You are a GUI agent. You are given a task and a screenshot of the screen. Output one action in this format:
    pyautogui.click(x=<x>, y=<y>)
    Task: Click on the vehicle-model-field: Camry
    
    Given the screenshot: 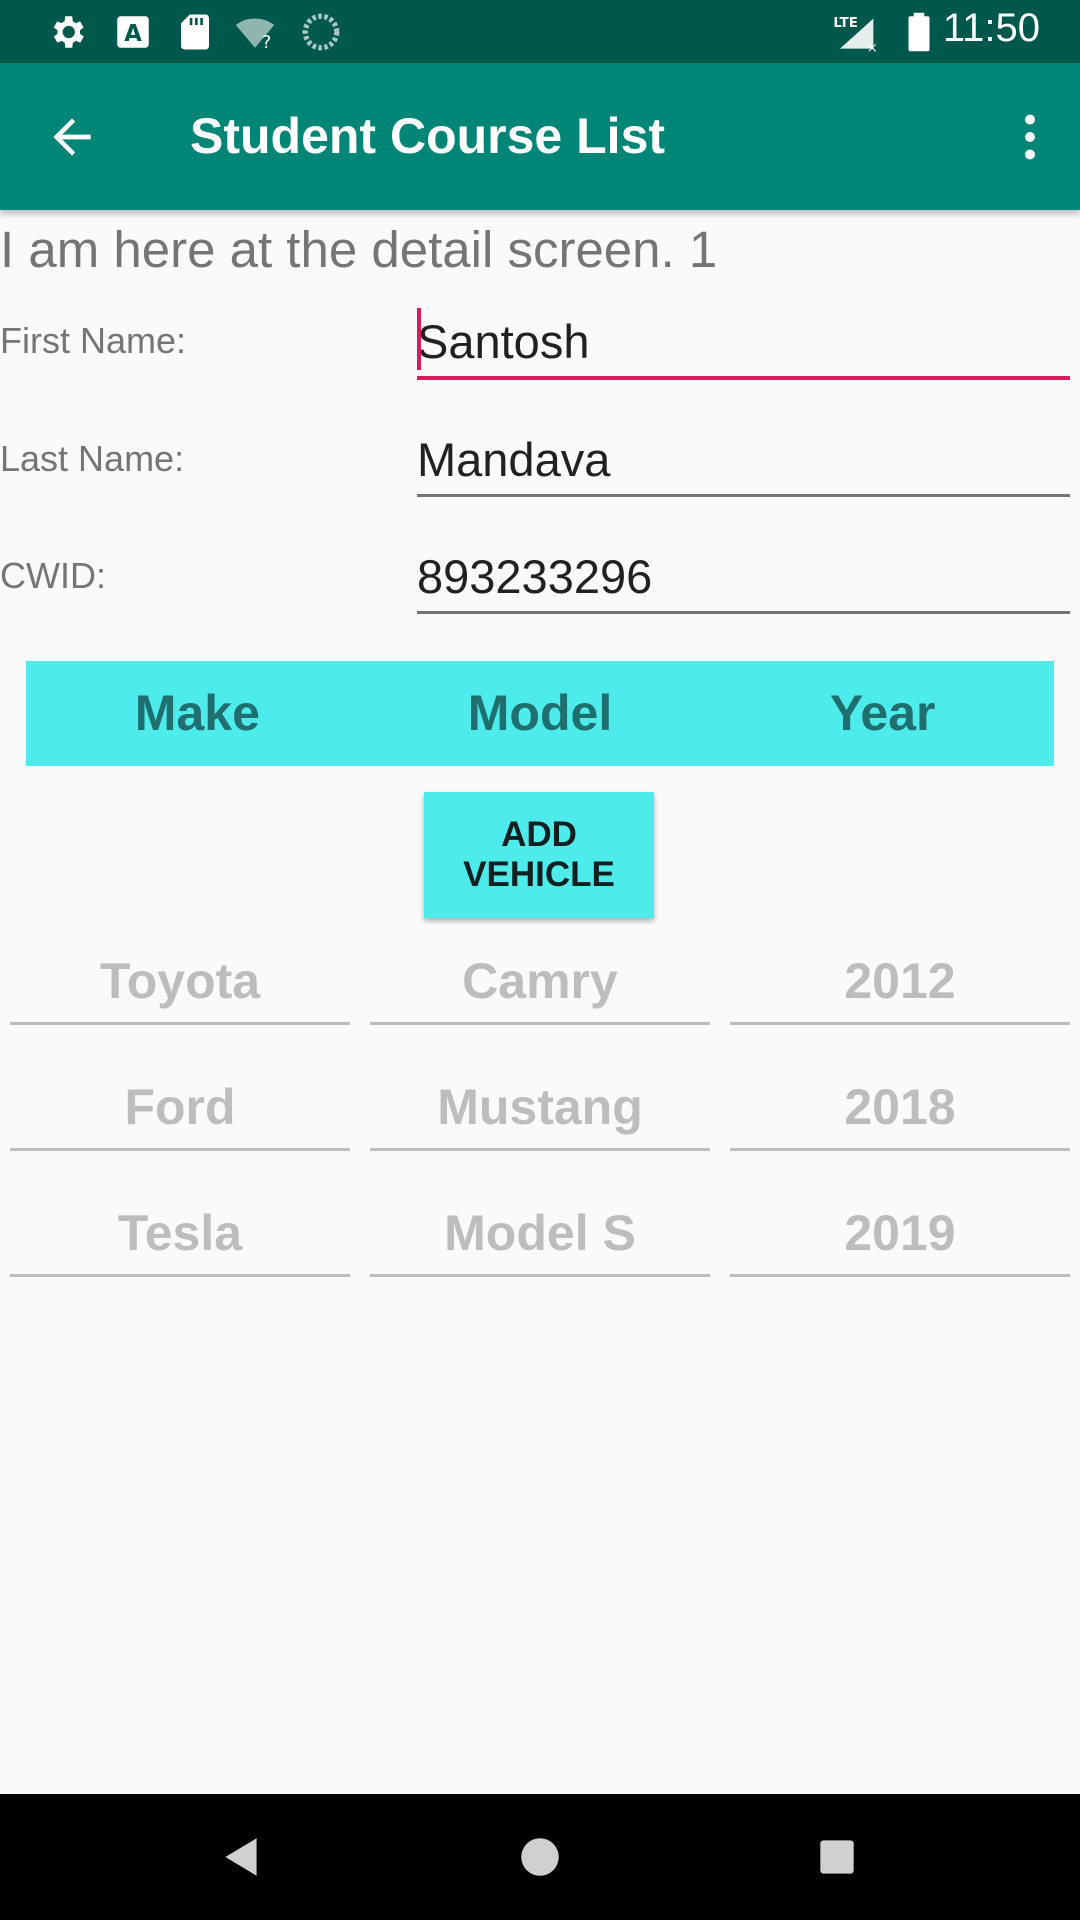 What is the action you would take?
    pyautogui.click(x=540, y=982)
    